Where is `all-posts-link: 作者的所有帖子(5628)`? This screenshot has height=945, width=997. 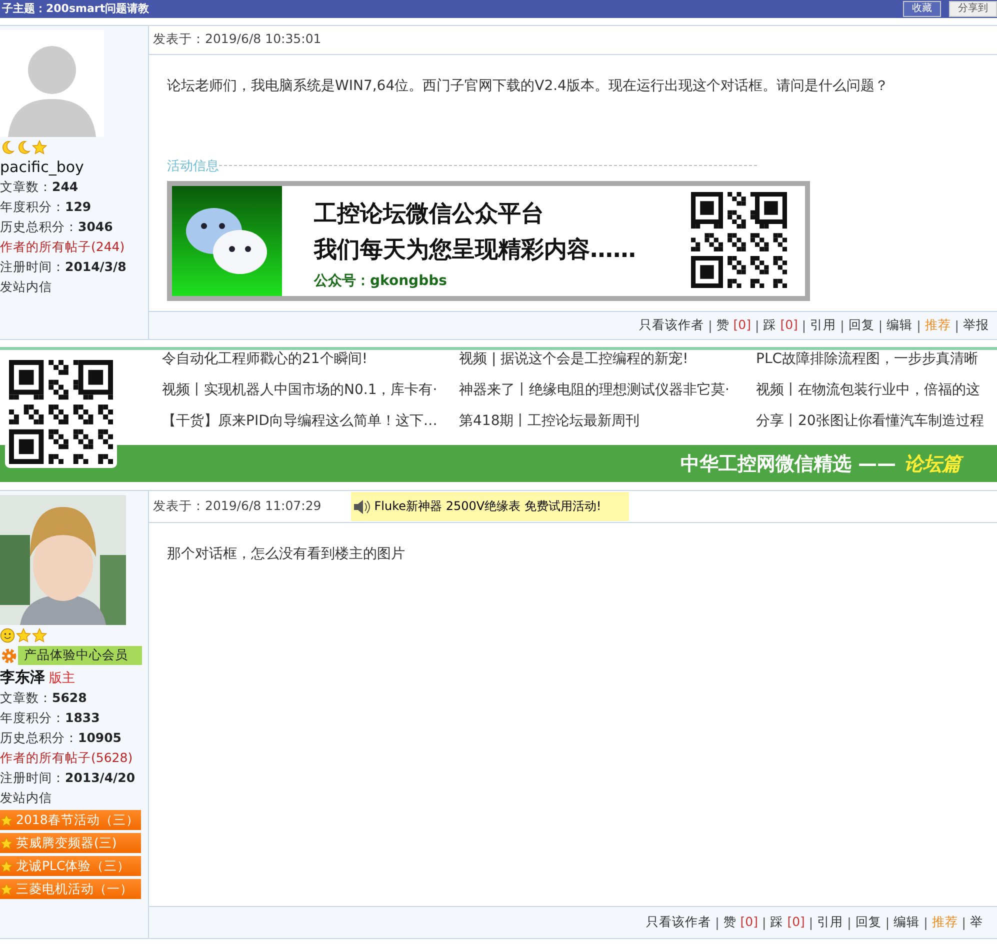 all-posts-link: 作者的所有帖子(5628) is located at coordinates (66, 757).